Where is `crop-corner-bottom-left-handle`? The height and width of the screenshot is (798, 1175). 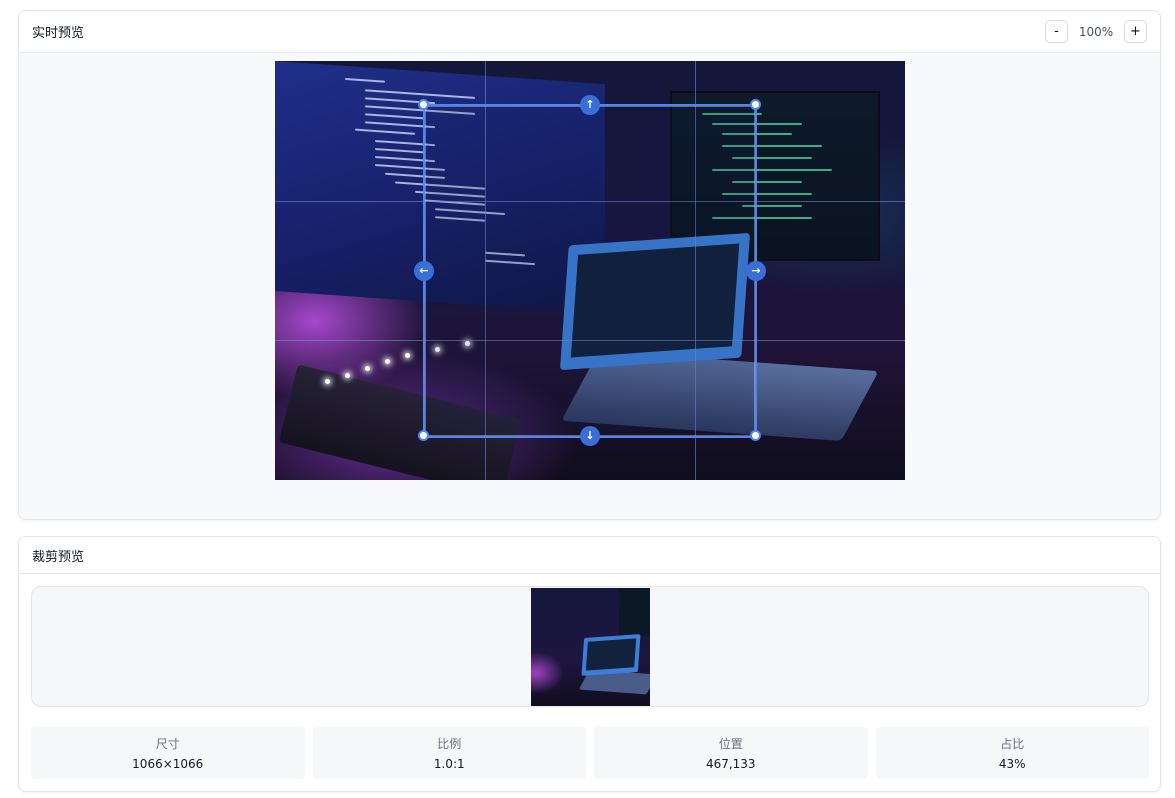
crop-corner-bottom-left-handle is located at coordinates (423, 435).